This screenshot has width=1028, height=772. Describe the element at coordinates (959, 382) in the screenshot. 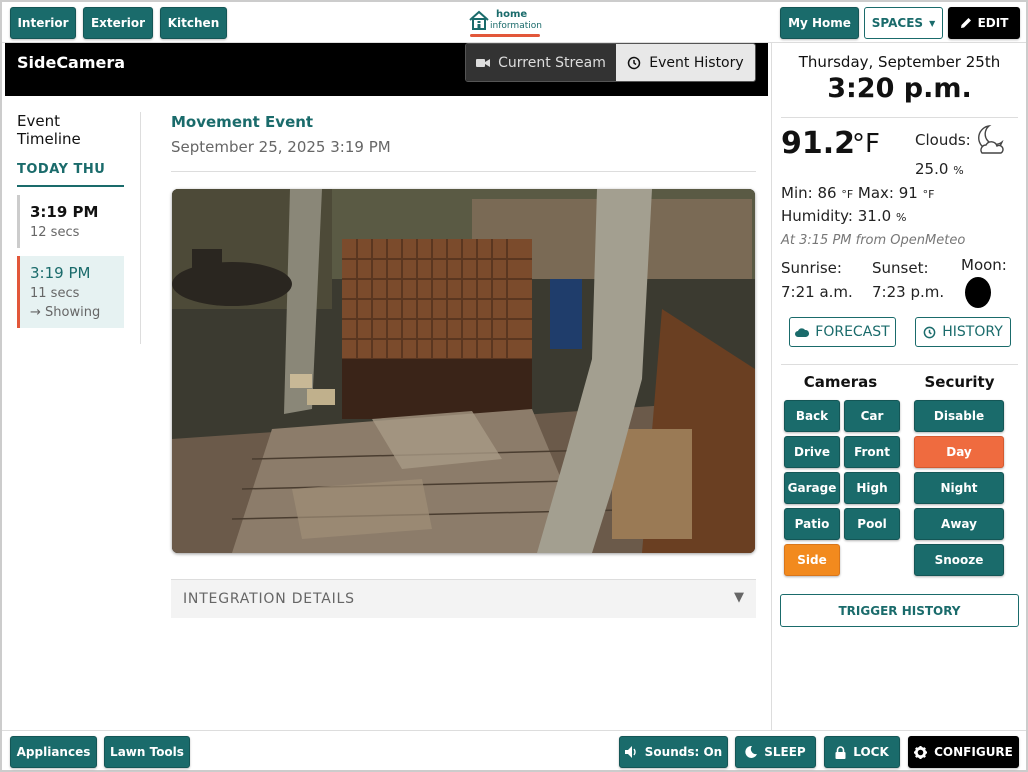

I see `security-heading: Security` at that location.